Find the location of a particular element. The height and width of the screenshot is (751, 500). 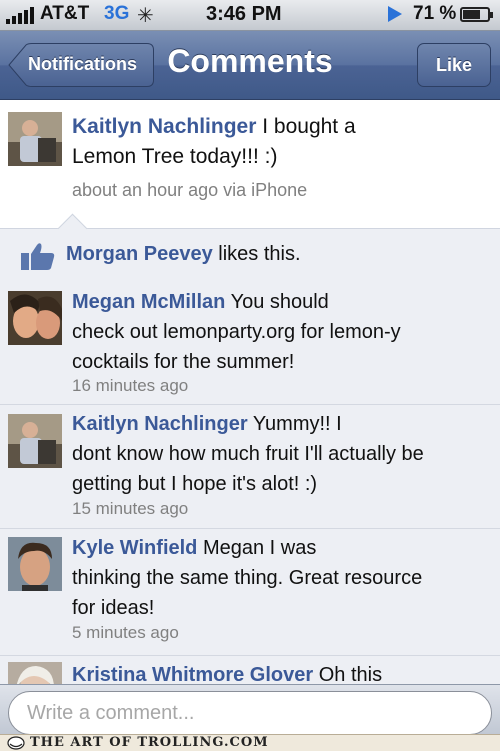

comment-timestamp: 5 minutes ago is located at coordinates (125, 632).